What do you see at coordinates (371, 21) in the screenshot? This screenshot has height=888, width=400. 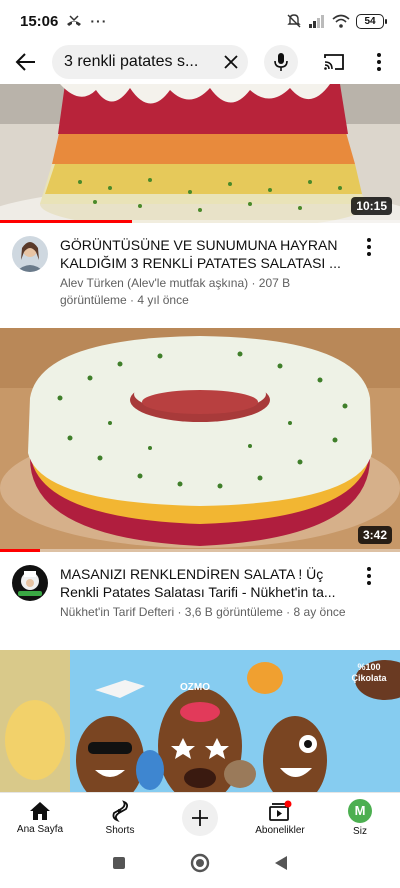 I see `battery-icon: 54` at bounding box center [371, 21].